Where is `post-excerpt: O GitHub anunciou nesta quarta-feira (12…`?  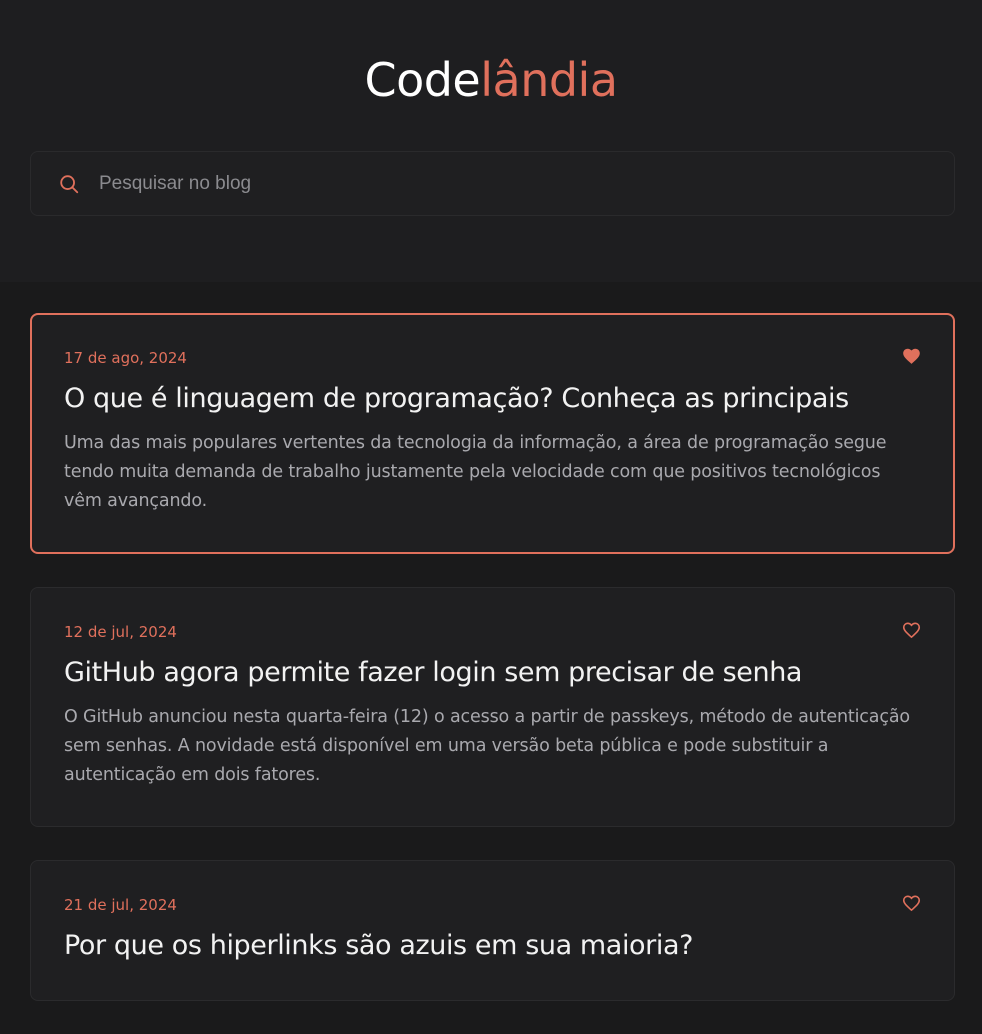
post-excerpt: O GitHub anunciou nesta quarta-feira (12… is located at coordinates (487, 746).